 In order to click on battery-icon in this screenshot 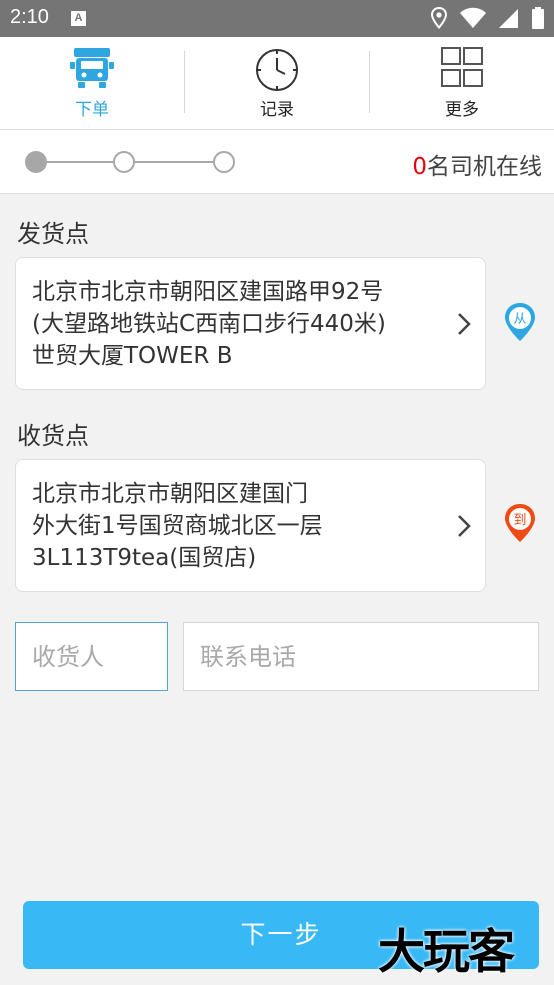, I will do `click(538, 18)`.